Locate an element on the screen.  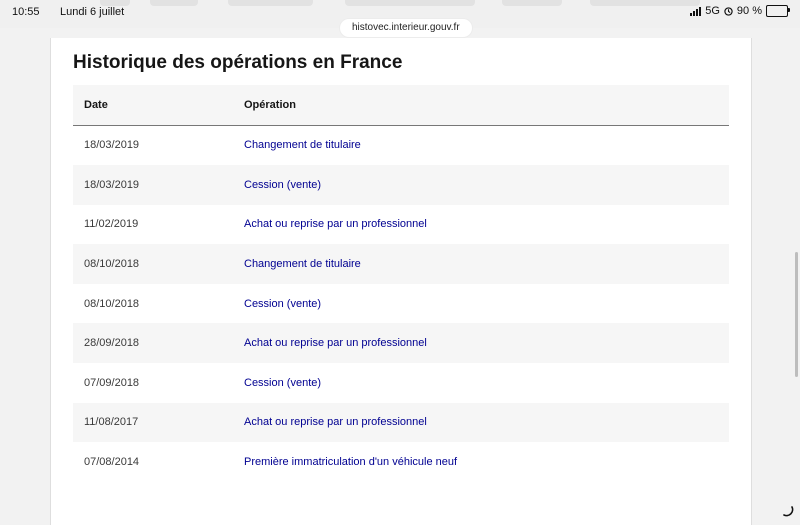
status-indicators: 5G 90 % is located at coordinates (740, 11).